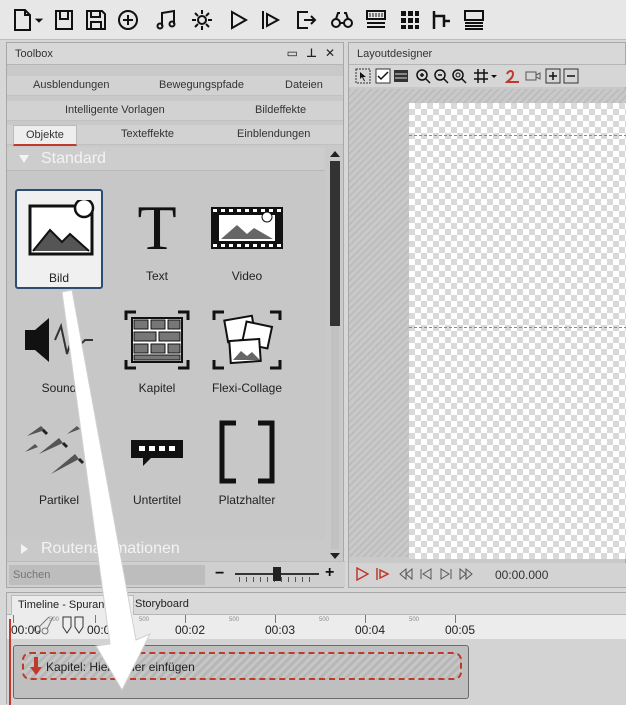 The height and width of the screenshot is (705, 626). What do you see at coordinates (423, 76) in the screenshot?
I see `zoom-in-icon` at bounding box center [423, 76].